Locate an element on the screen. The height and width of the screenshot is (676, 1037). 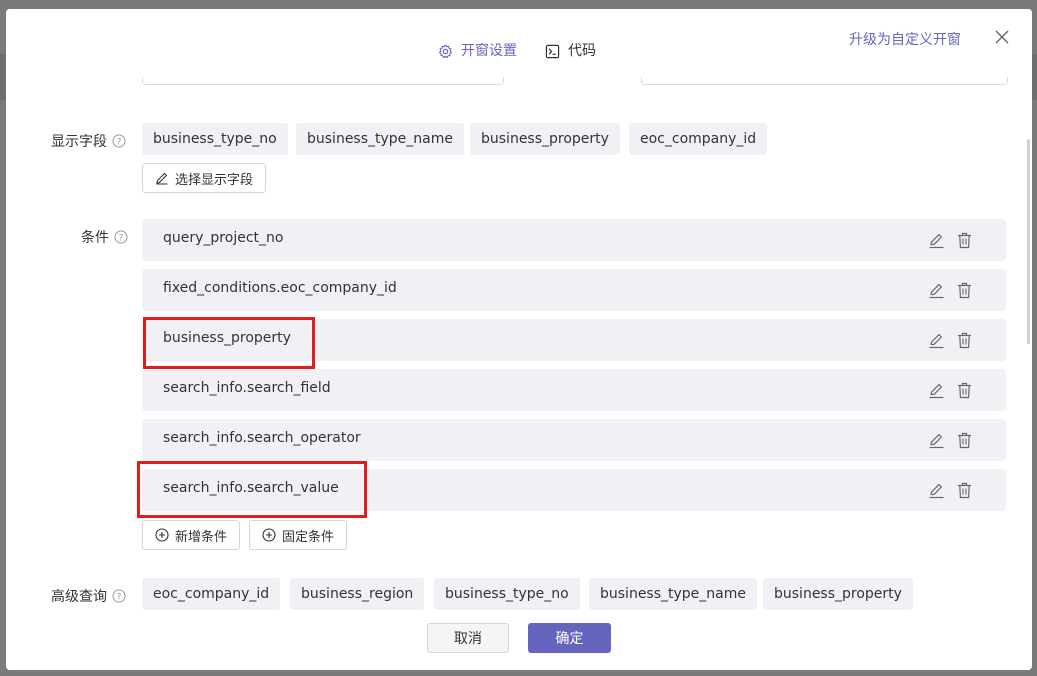
add-condition-label: 新增条件 is located at coordinates (201, 537).